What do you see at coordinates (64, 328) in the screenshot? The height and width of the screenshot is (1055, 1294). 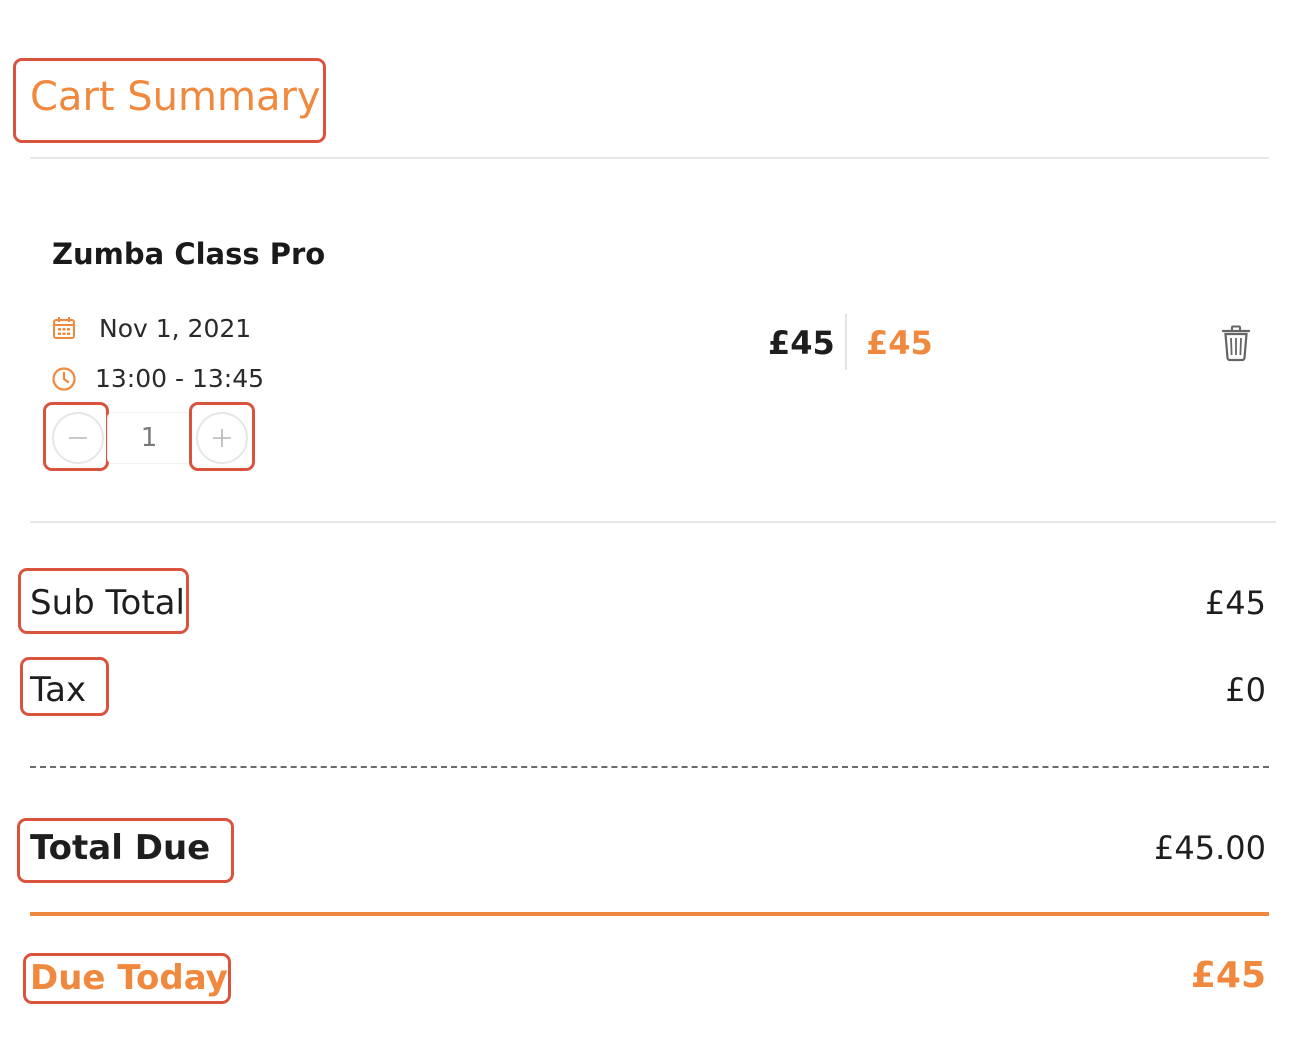 I see `calendar-icon` at bounding box center [64, 328].